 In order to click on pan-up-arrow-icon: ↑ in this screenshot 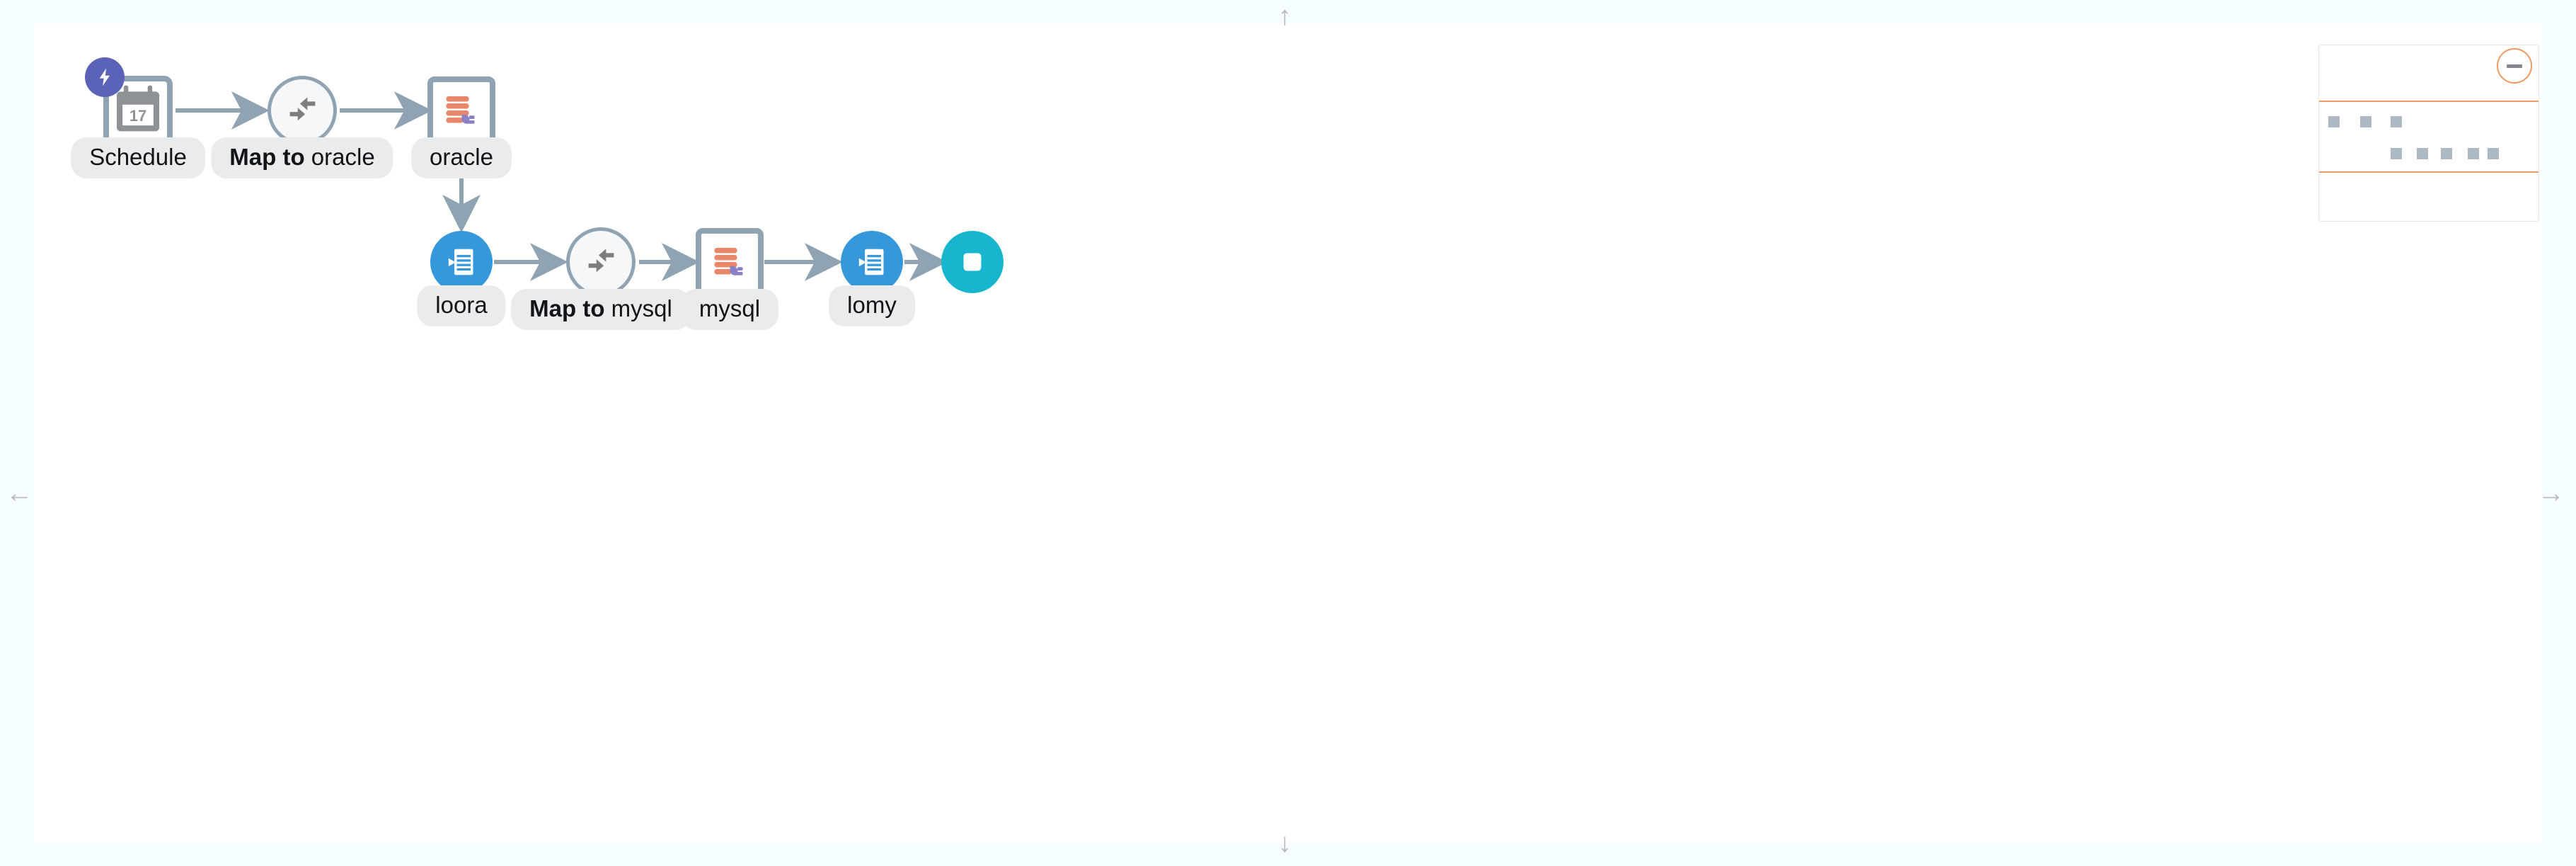, I will do `click(1285, 16)`.